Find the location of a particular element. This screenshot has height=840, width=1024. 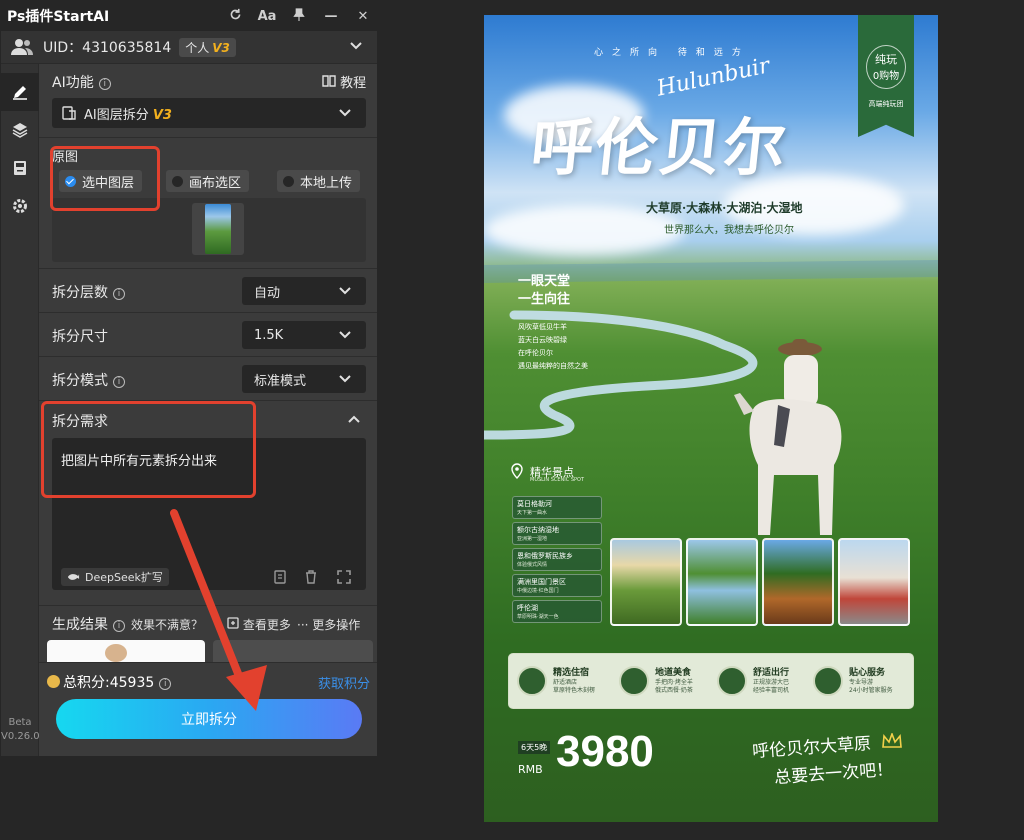

price-currency: RMB is located at coordinates (530, 769).